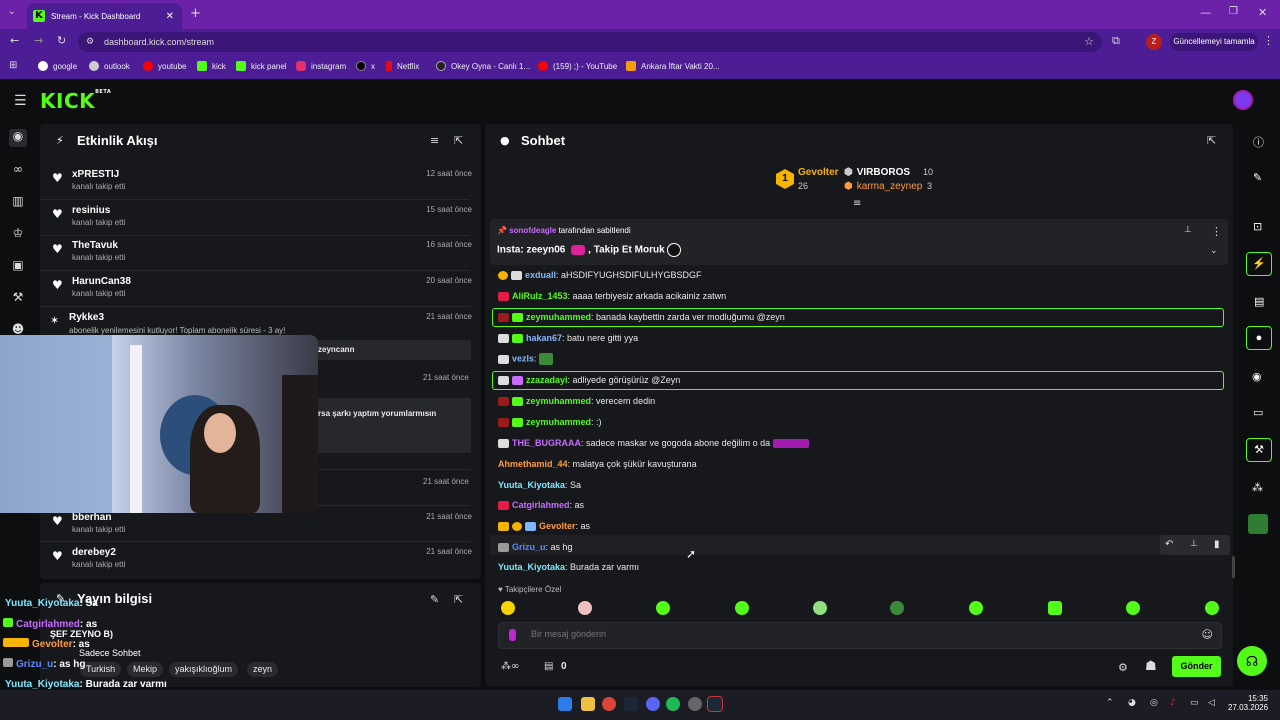  I want to click on analytics-icon: ▥, so click(18, 202).